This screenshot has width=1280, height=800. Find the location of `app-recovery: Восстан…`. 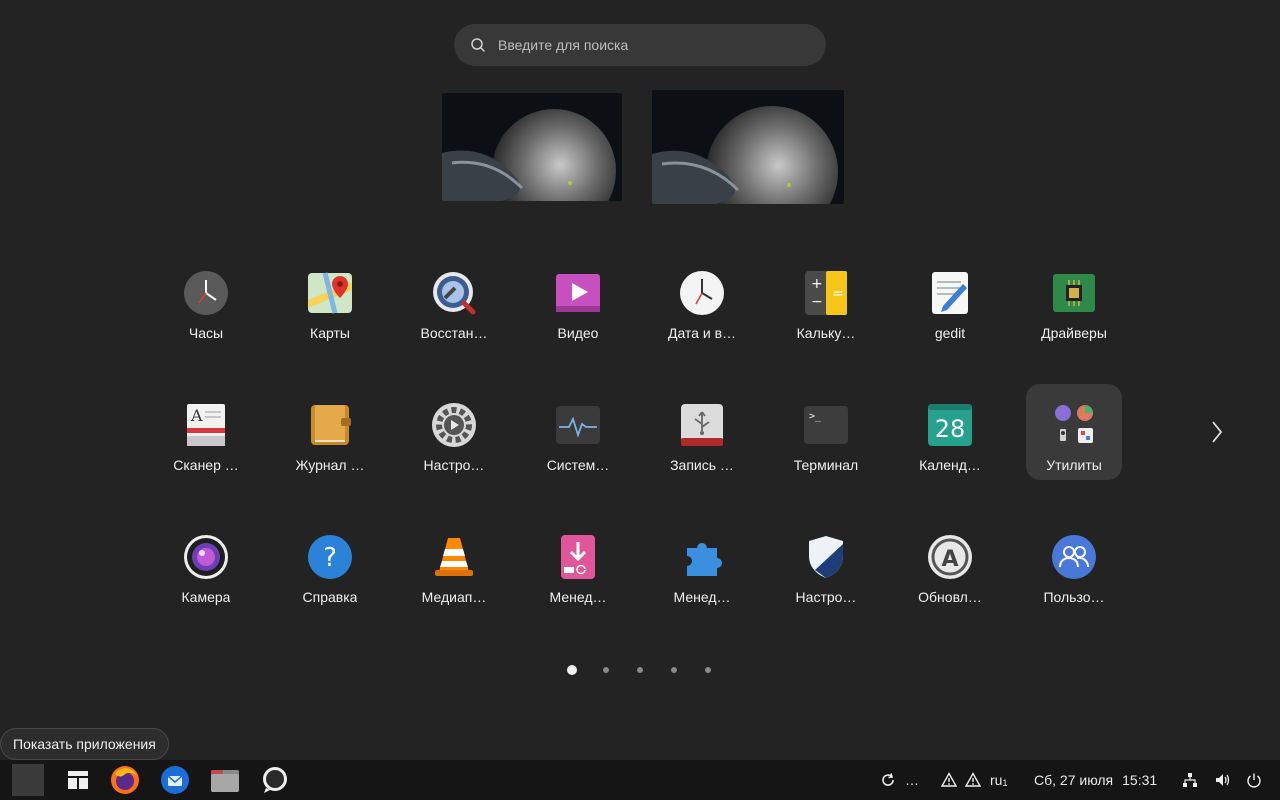

app-recovery: Восстан… is located at coordinates (454, 300).